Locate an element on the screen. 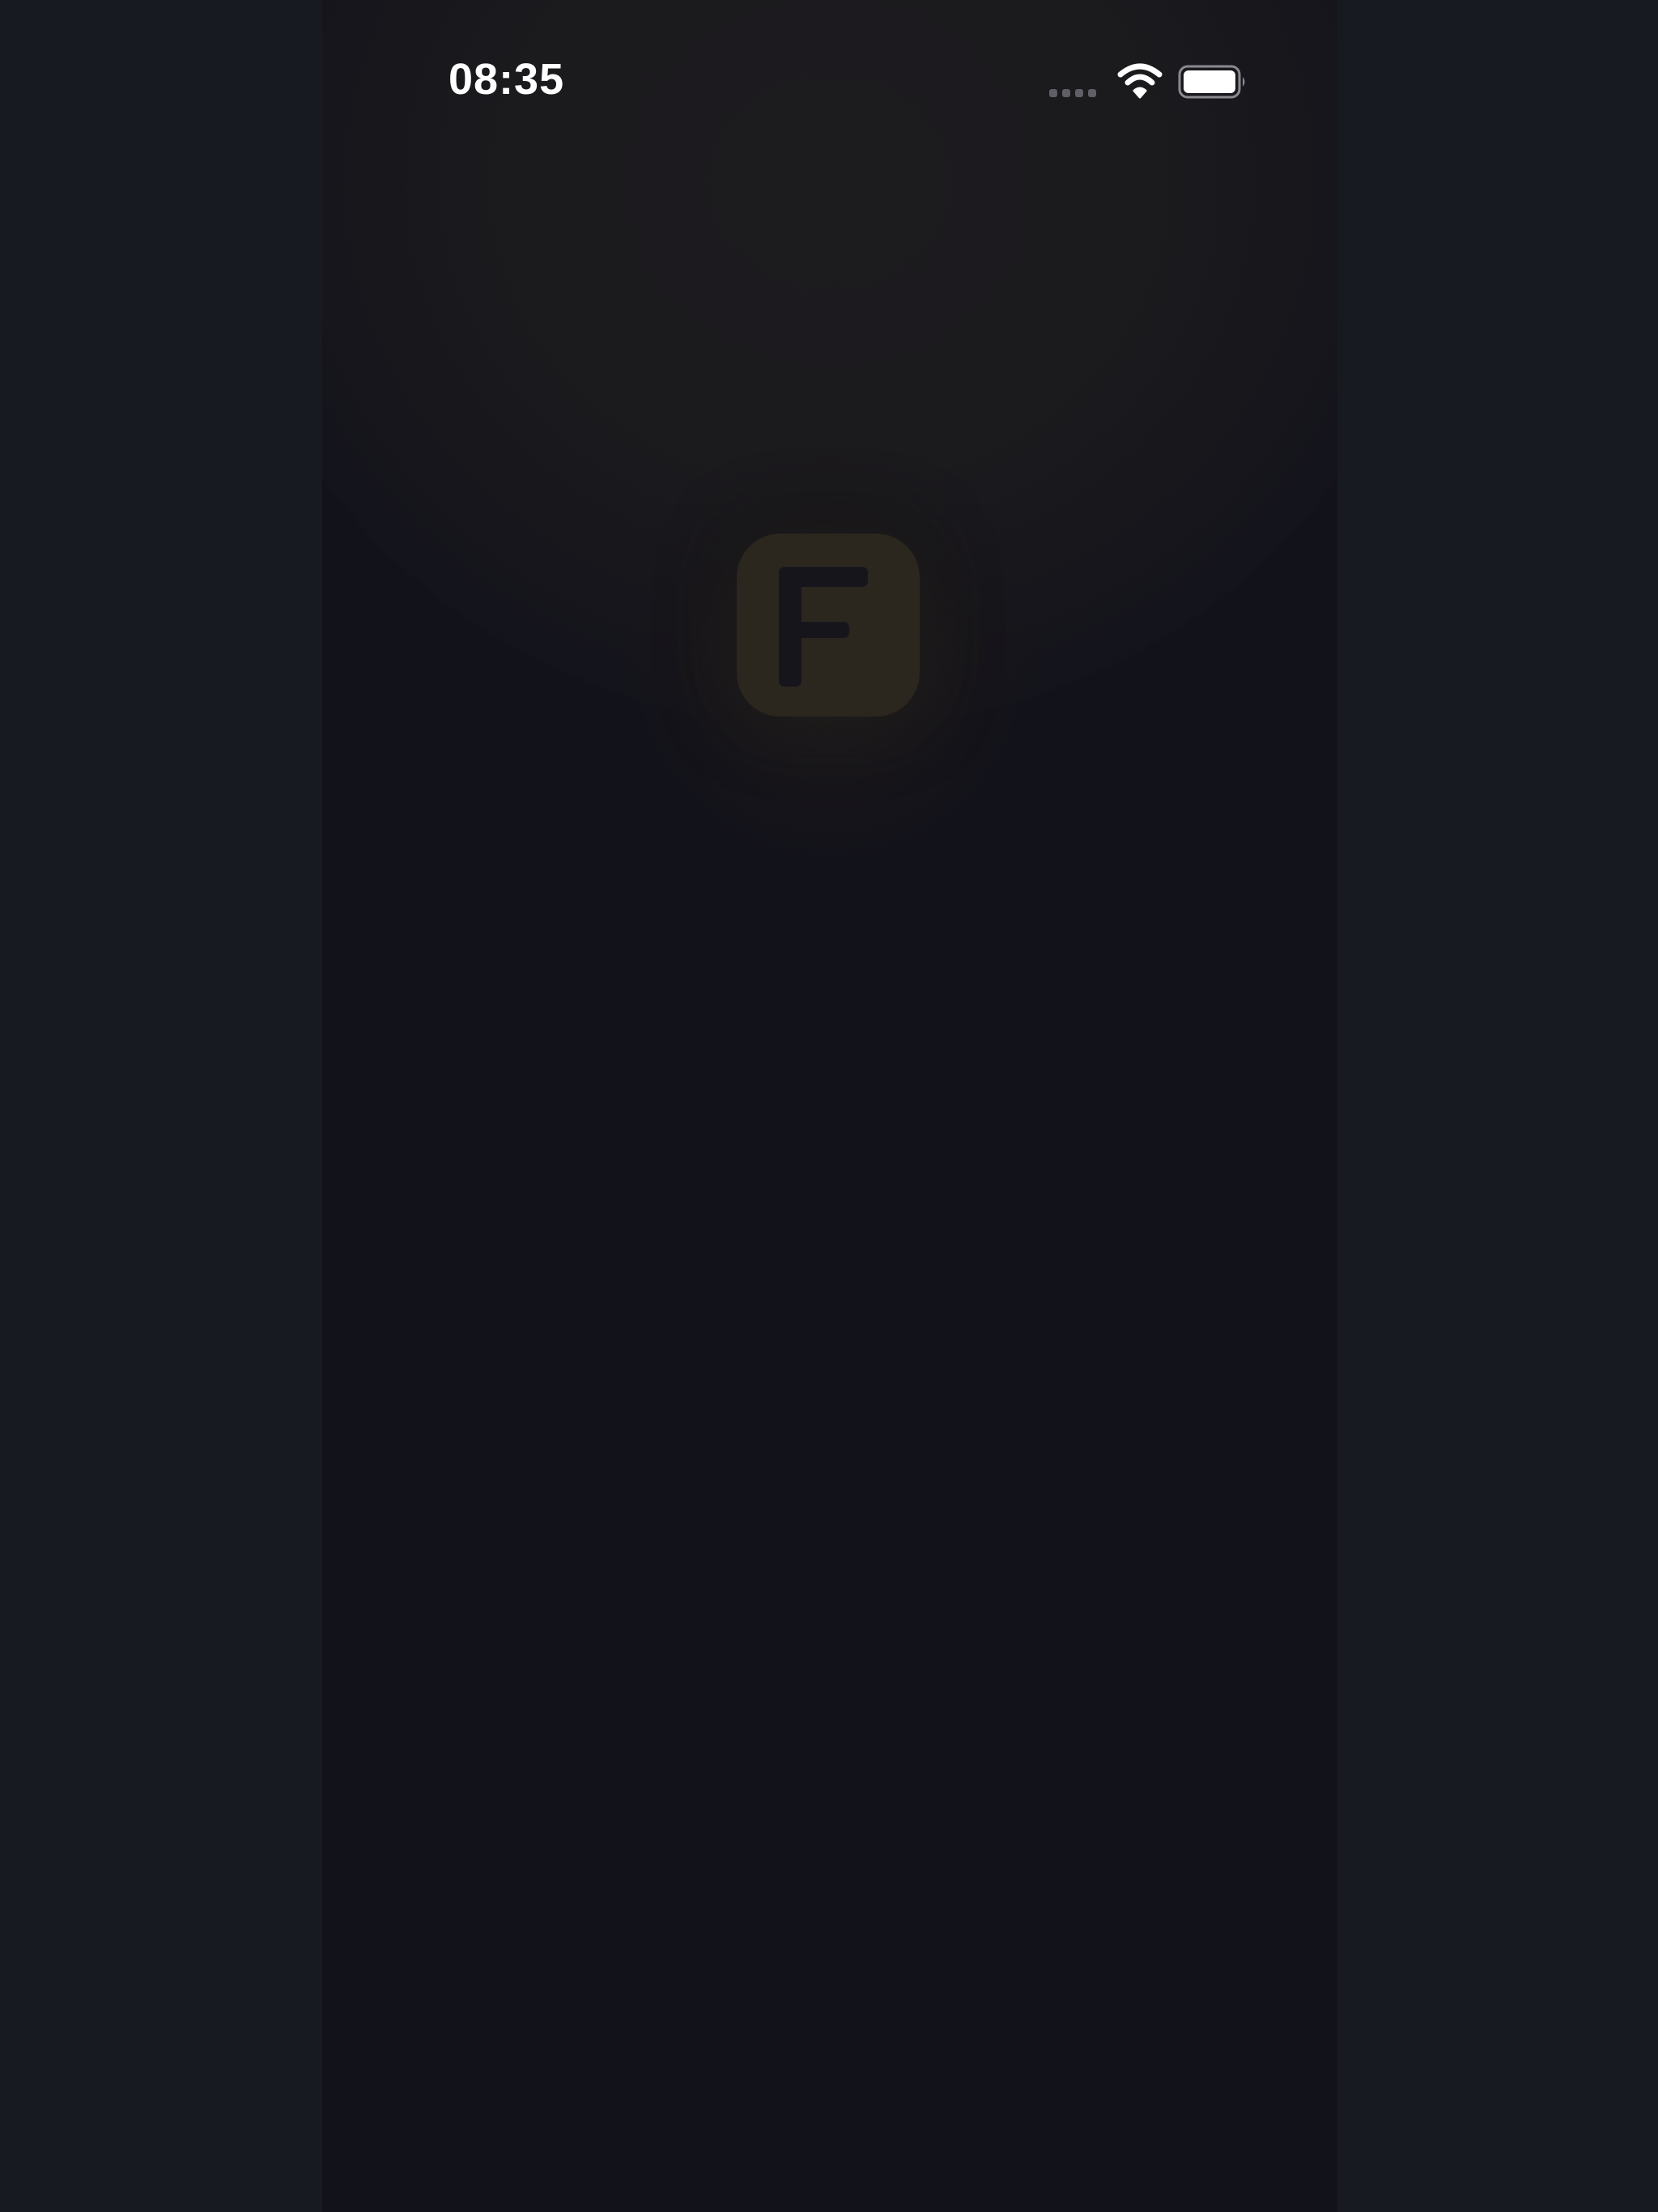  status-time: 08:35 is located at coordinates (507, 79).